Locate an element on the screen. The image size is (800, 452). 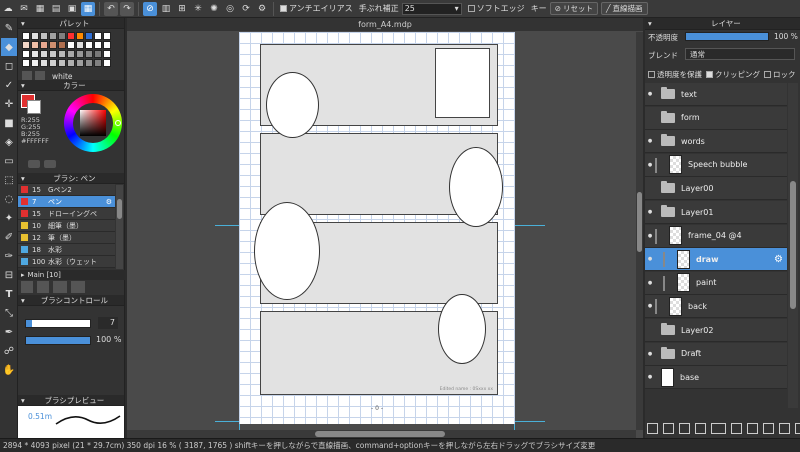
new-layer-menu-icon is located at coordinates (718, 428).